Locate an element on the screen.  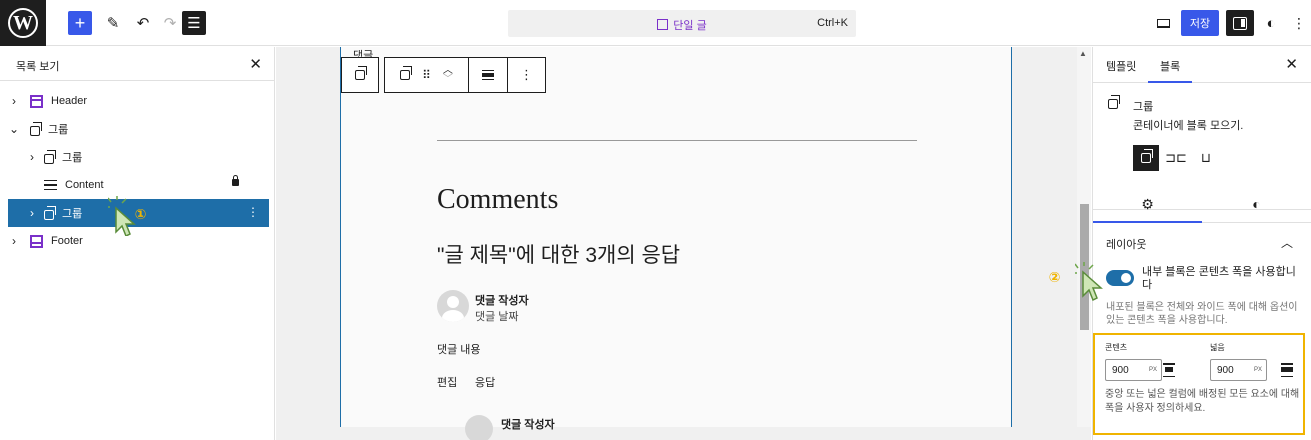
comment-content: 댓글 내용 is located at coordinates (459, 349).